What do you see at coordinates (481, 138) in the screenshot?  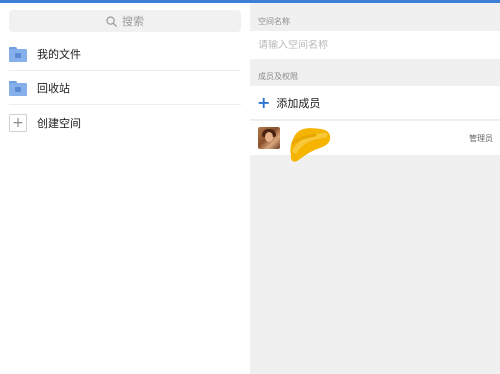 I see `member-role: 管理员` at bounding box center [481, 138].